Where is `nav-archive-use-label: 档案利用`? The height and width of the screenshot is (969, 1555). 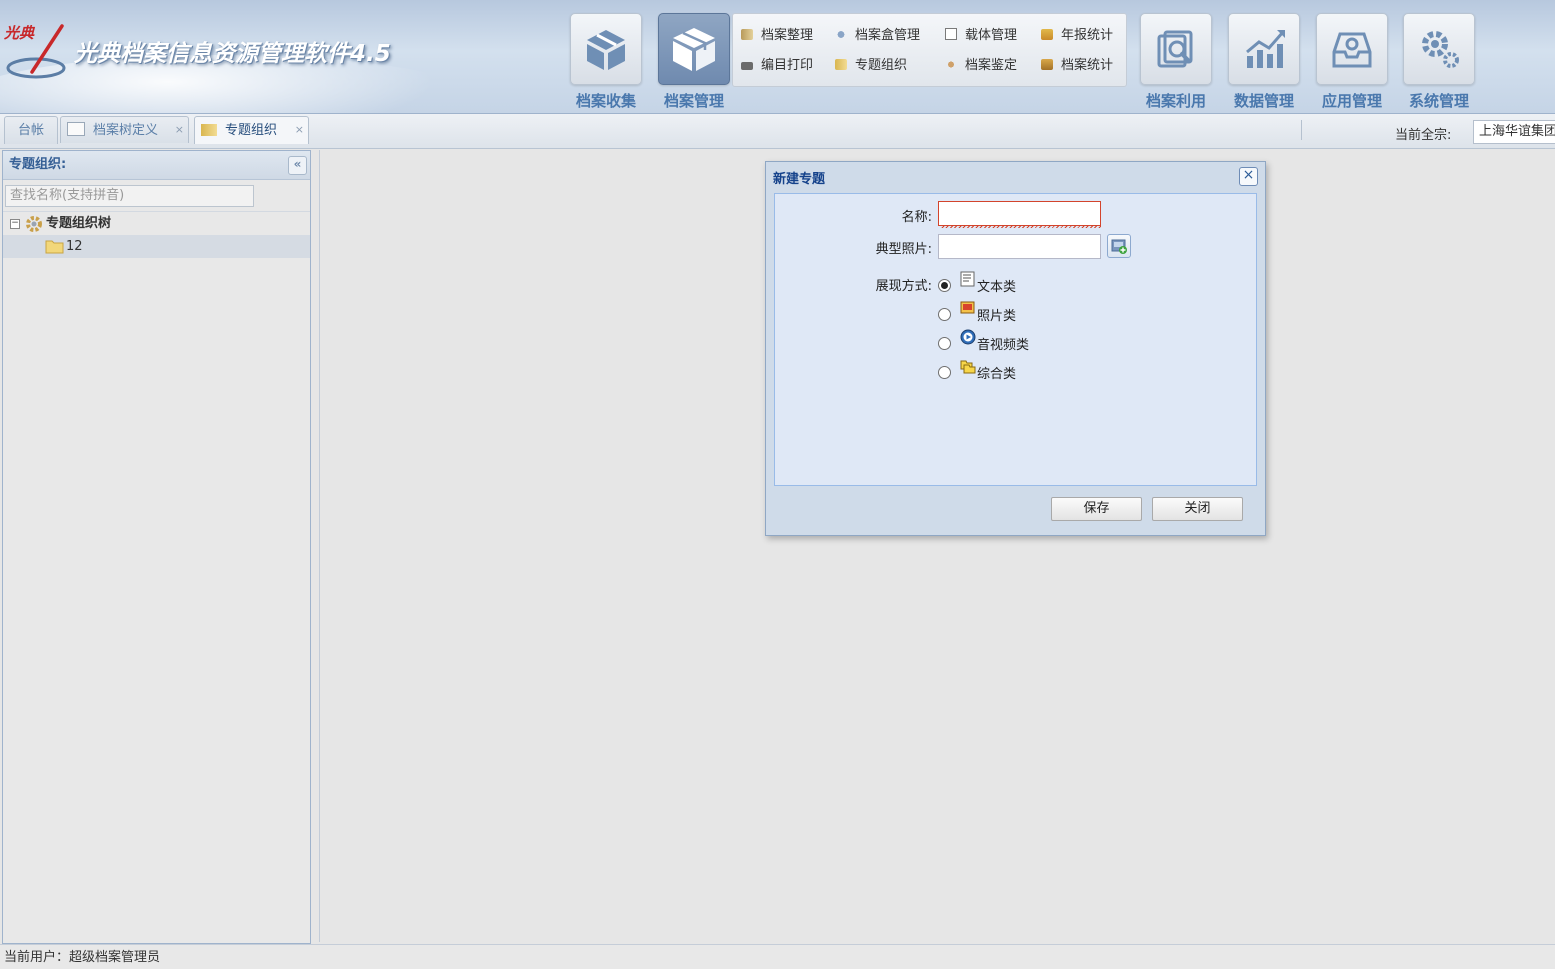 nav-archive-use-label: 档案利用 is located at coordinates (1175, 101).